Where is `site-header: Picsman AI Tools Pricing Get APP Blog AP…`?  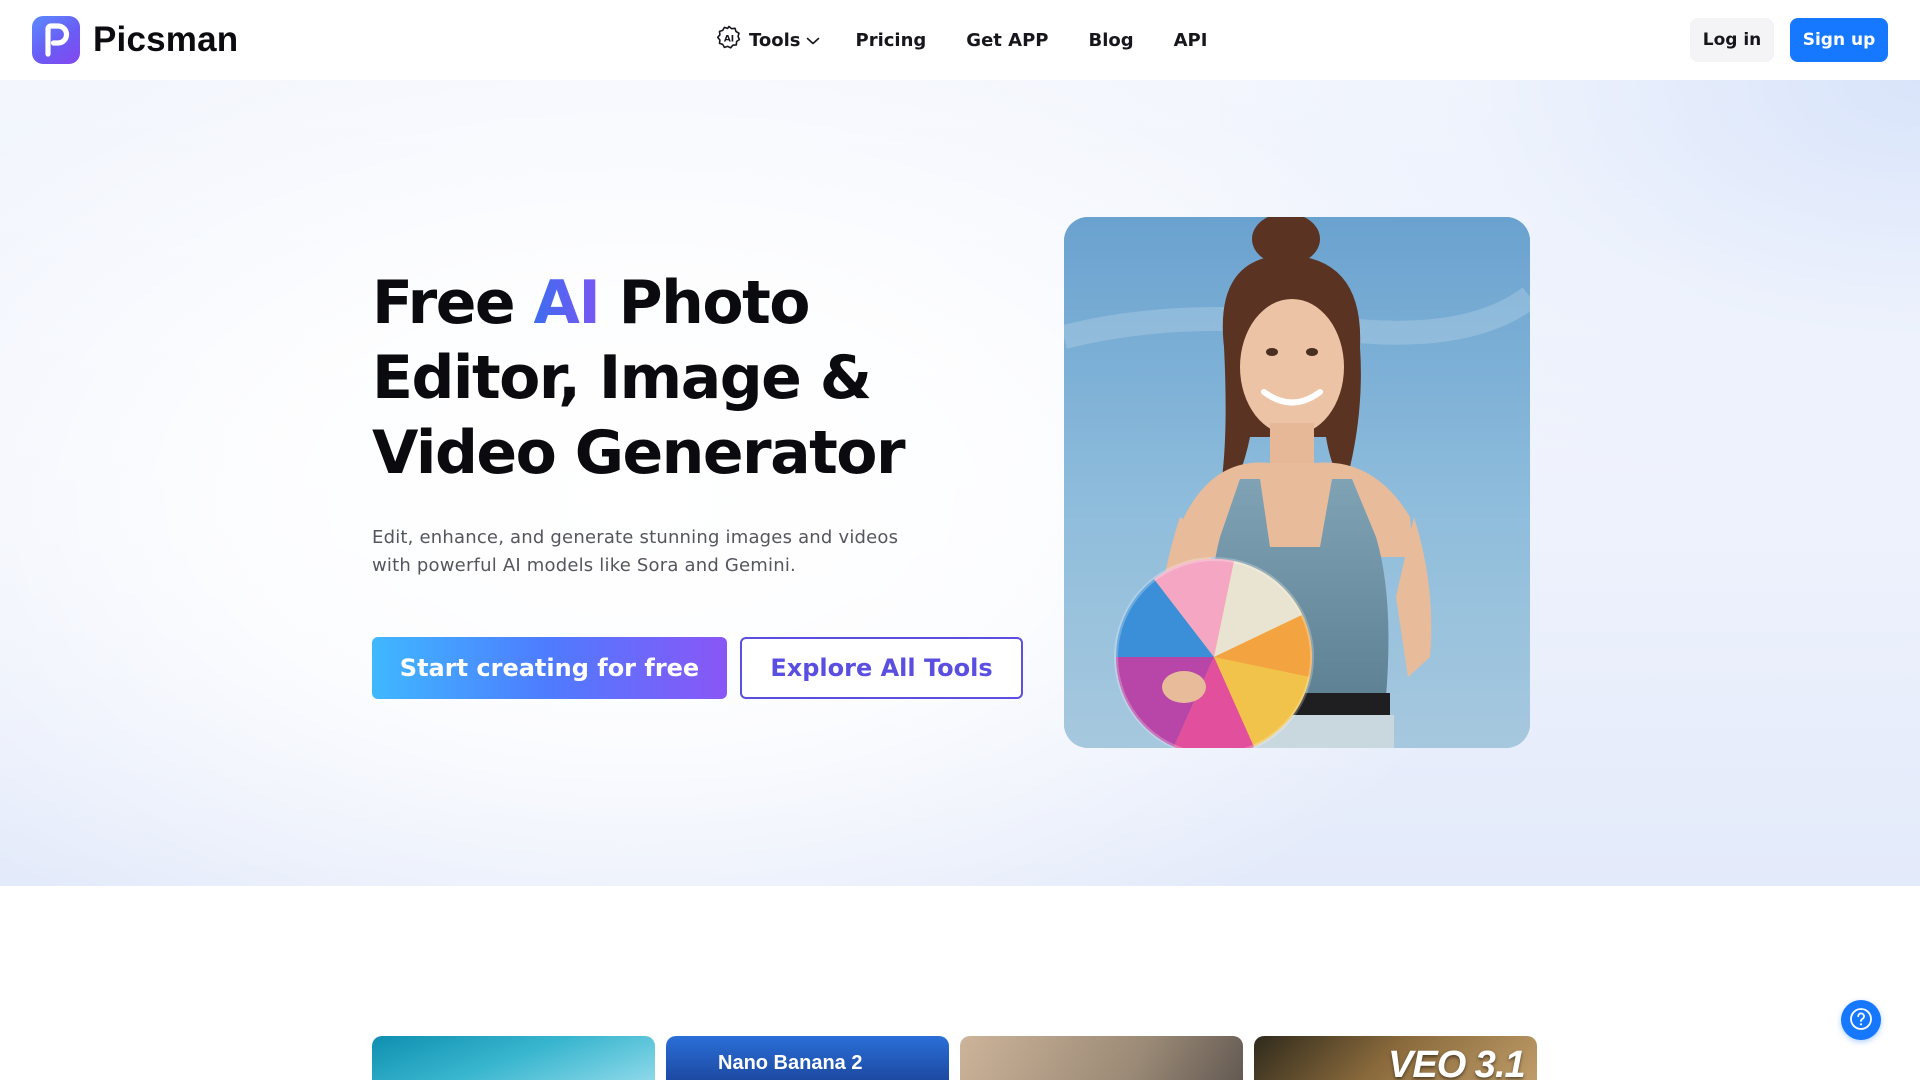 site-header: Picsman AI Tools Pricing Get APP Blog AP… is located at coordinates (960, 40).